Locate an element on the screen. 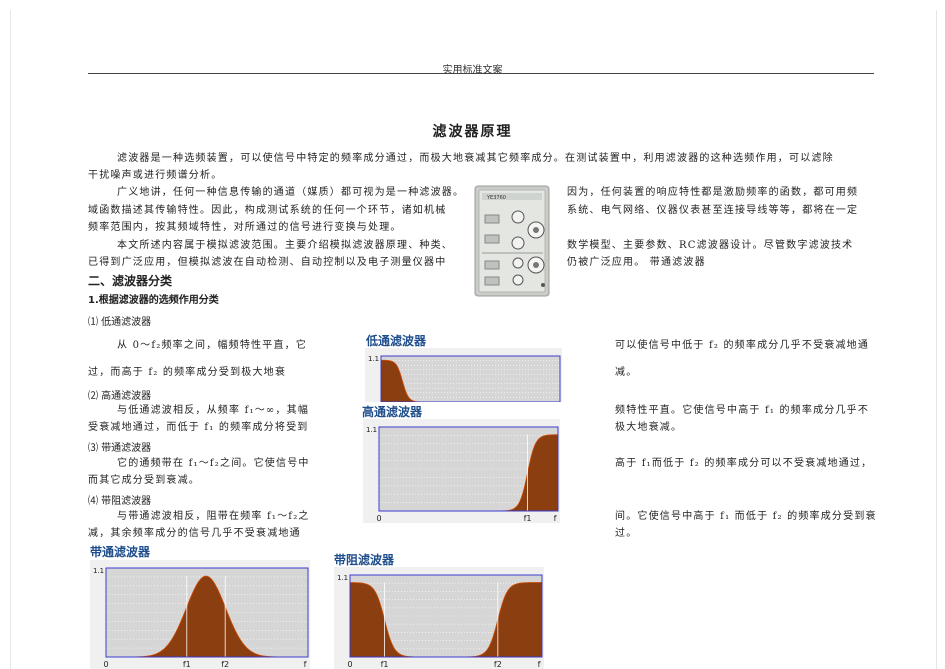  item-4-line-1-right: 间。它使信号中高于 f₁ 而低于 f₂ 的频率成分受到衰 is located at coordinates (746, 516).